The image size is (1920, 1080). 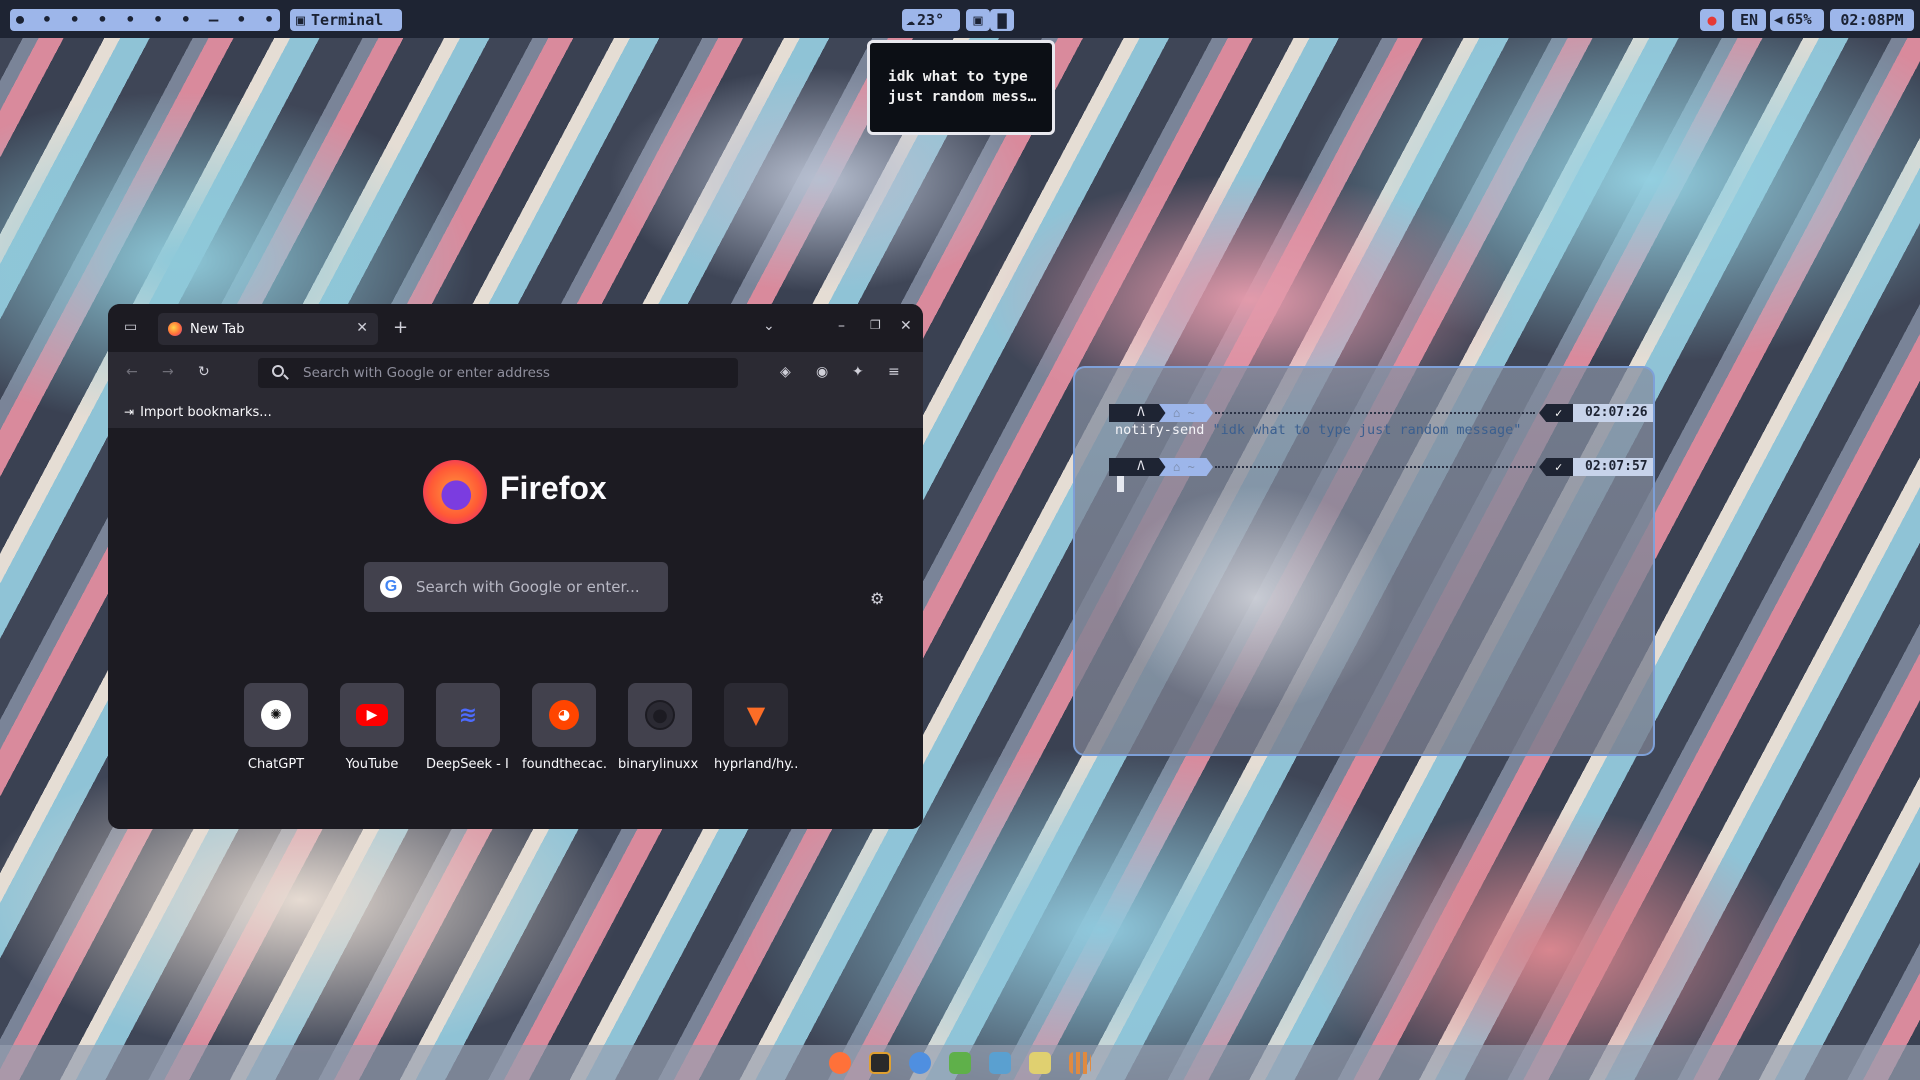 What do you see at coordinates (498, 373) in the screenshot?
I see `address-bar: Search with Google or enter address` at bounding box center [498, 373].